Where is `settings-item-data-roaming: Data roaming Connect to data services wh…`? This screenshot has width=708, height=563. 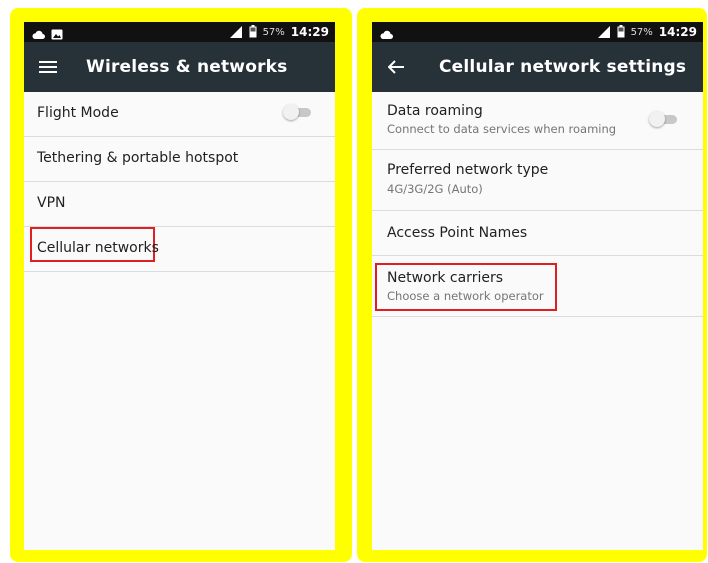
settings-item-data-roaming: Data roaming Connect to data services wh… is located at coordinates (537, 121).